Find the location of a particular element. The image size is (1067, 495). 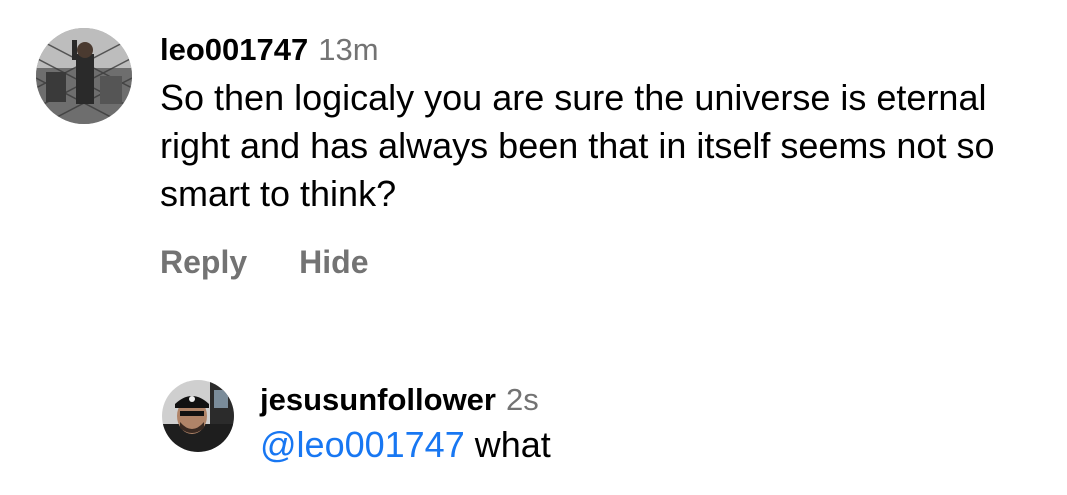

timestamp: 2s is located at coordinates (522, 399).